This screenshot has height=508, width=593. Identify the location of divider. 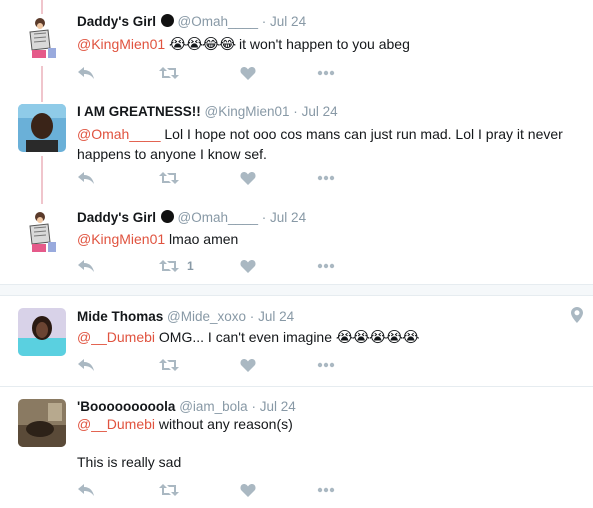
(296, 284).